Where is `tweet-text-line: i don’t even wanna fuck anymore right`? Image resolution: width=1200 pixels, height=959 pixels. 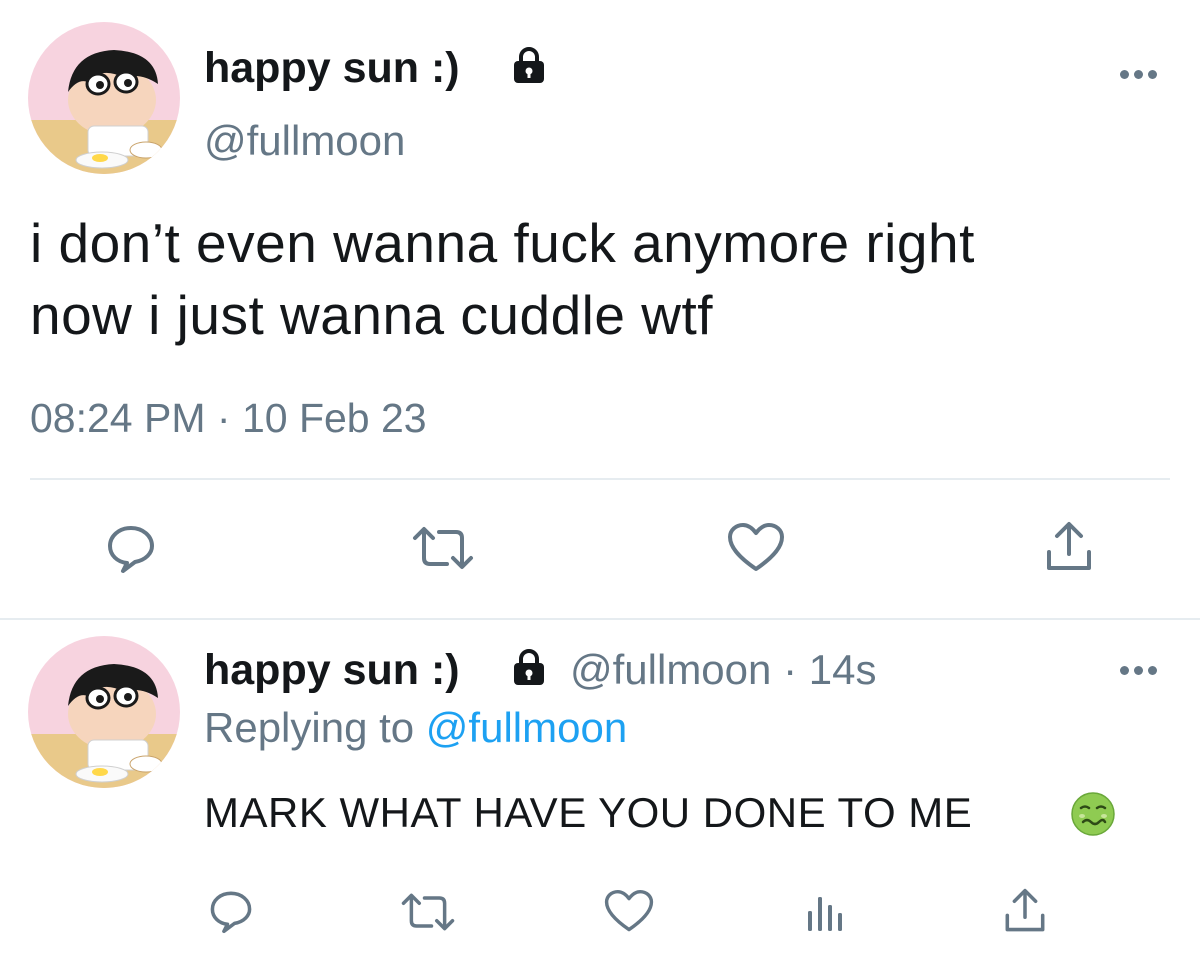
tweet-text-line: i don’t even wanna fuck anymore right is located at coordinates (502, 243).